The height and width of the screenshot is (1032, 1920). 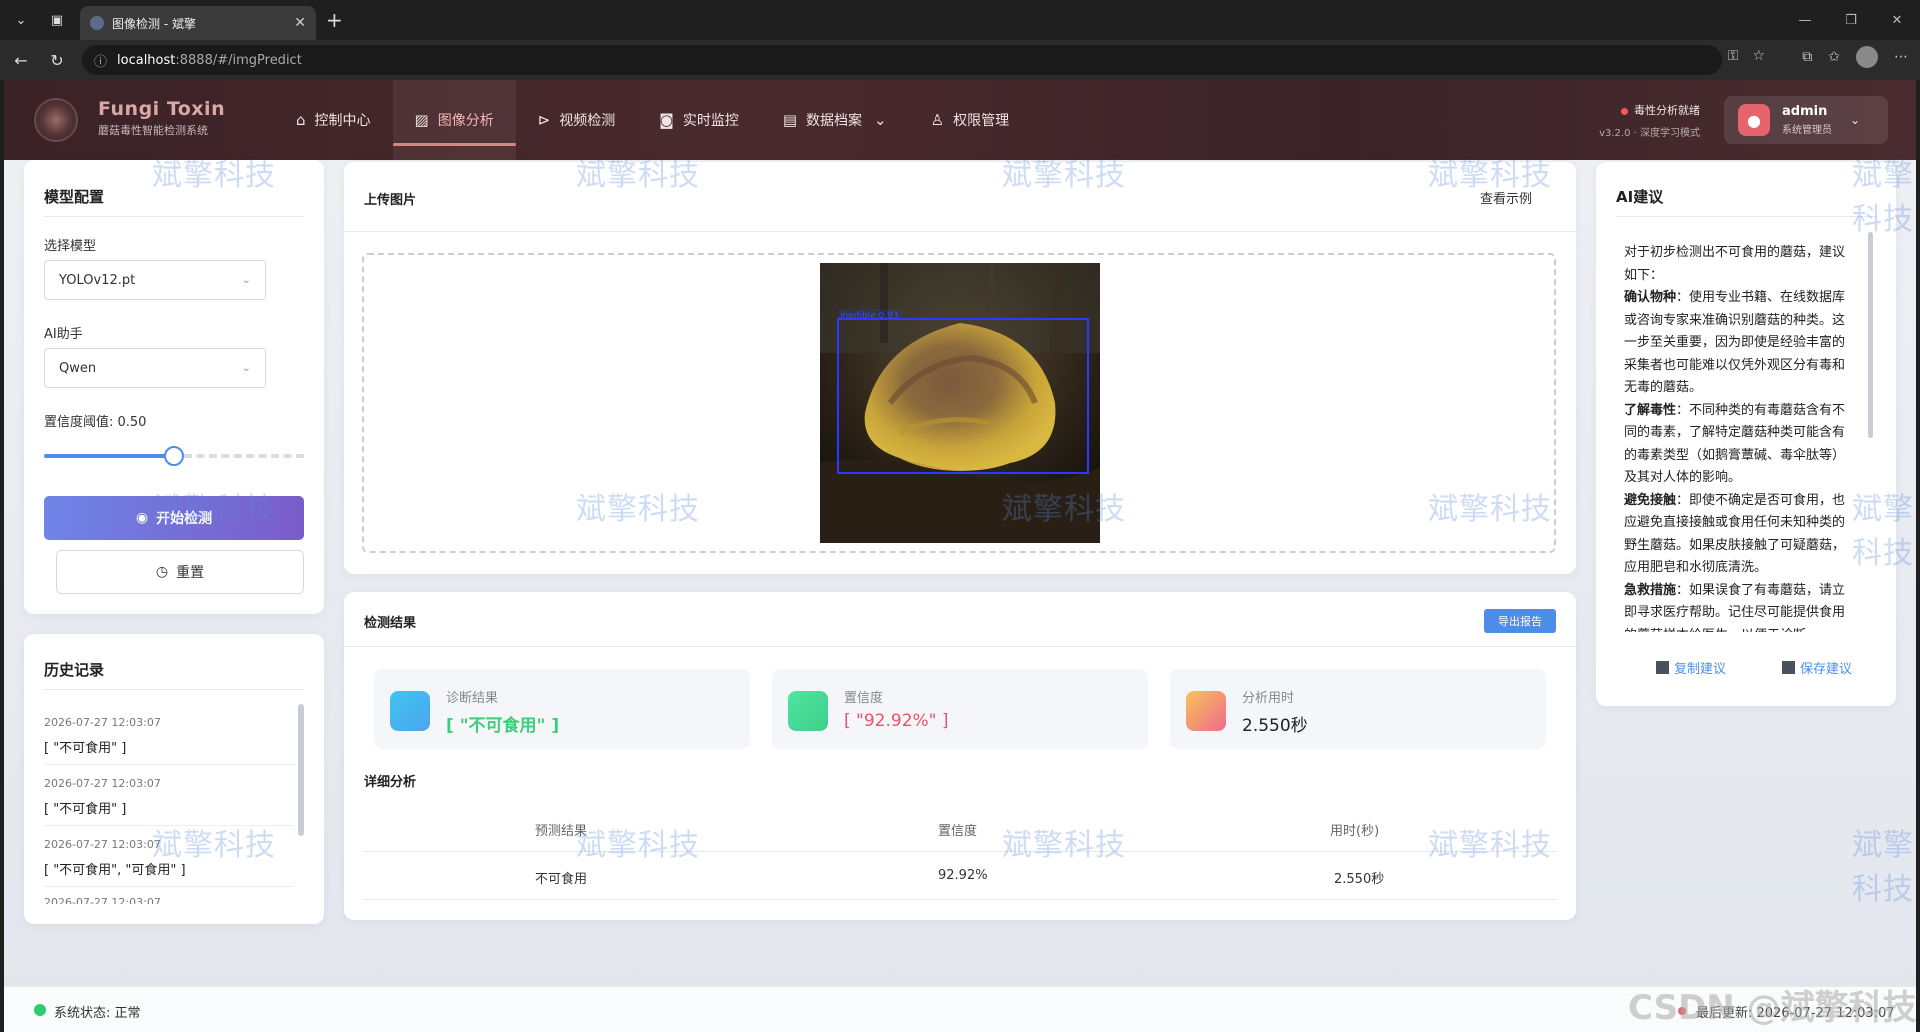 I want to click on uploaded-image: inedible 0.93, so click(x=960, y=403).